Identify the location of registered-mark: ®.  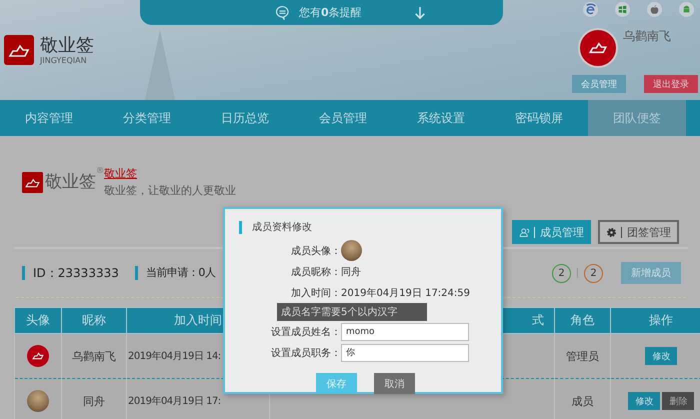
(100, 170).